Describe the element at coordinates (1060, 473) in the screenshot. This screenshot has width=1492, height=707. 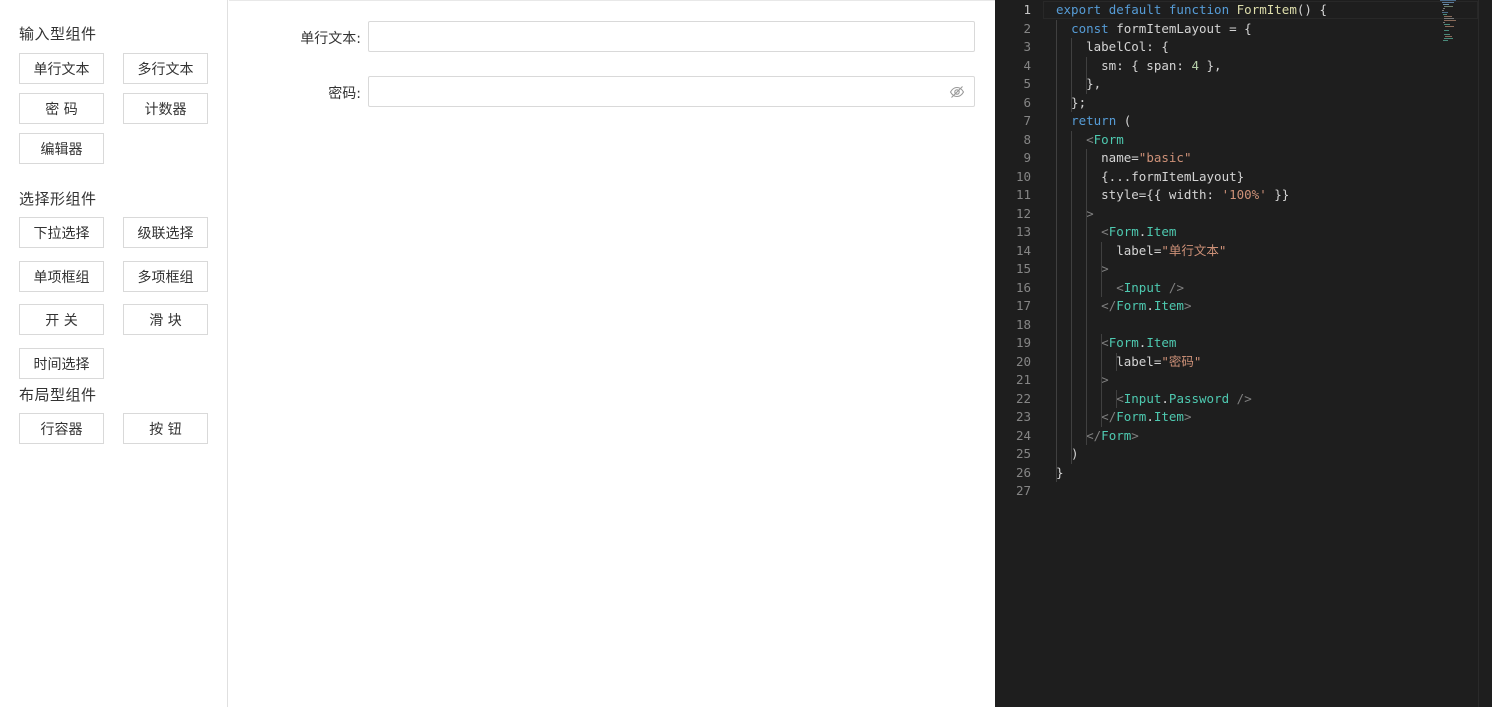
I see `code-line: }` at that location.